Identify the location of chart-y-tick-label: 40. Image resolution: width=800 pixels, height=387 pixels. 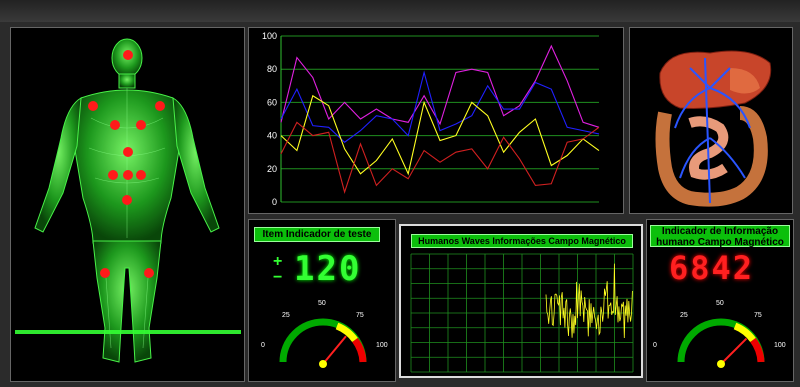
(272, 136).